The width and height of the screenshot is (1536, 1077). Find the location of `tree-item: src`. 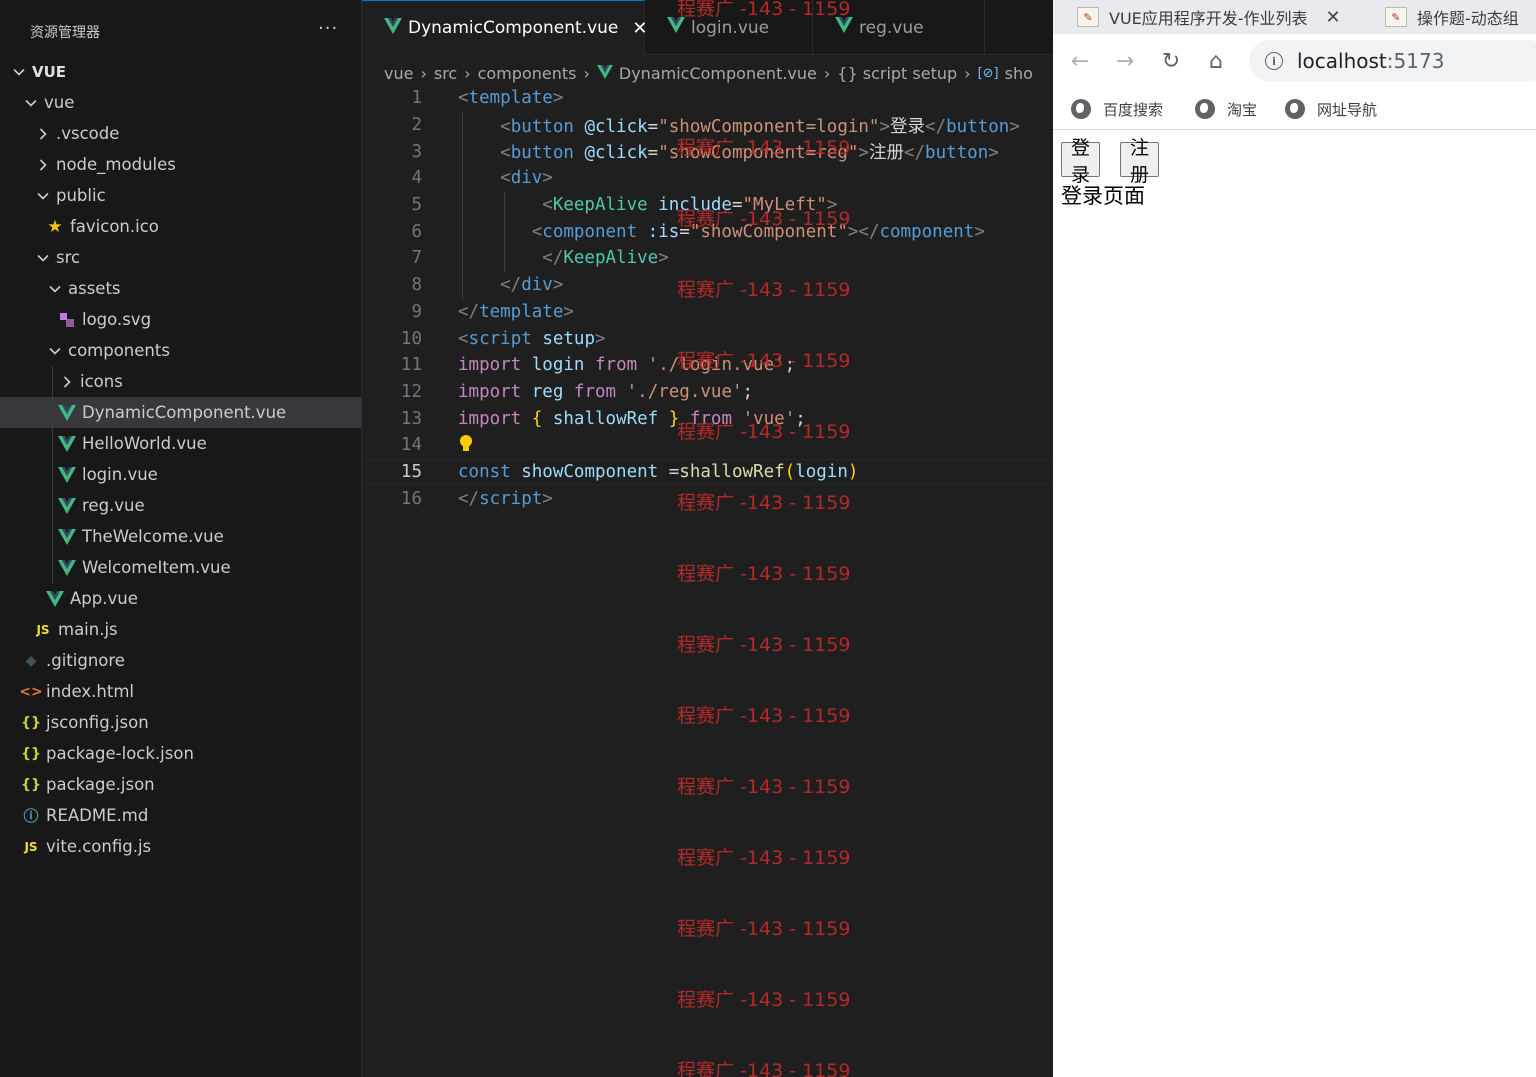

tree-item: src is located at coordinates (181, 257).